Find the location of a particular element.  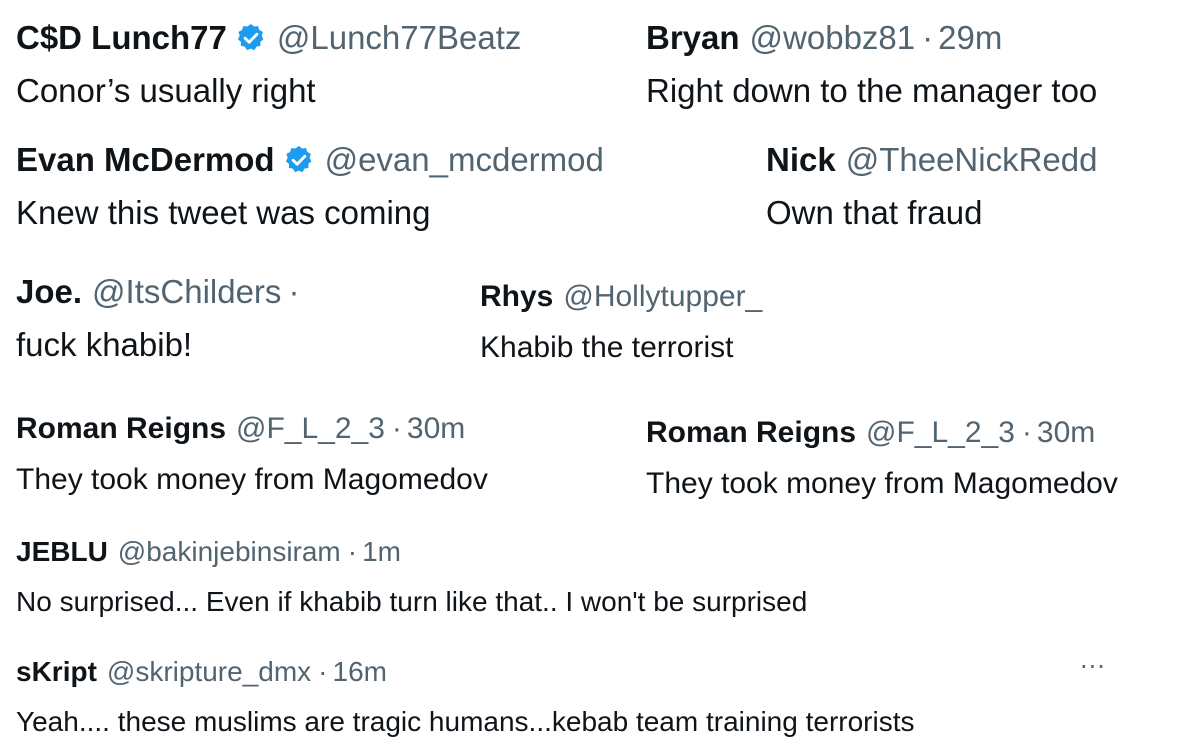

tweet-header: Evan McDermod @evan_mcdermod is located at coordinates (310, 160).